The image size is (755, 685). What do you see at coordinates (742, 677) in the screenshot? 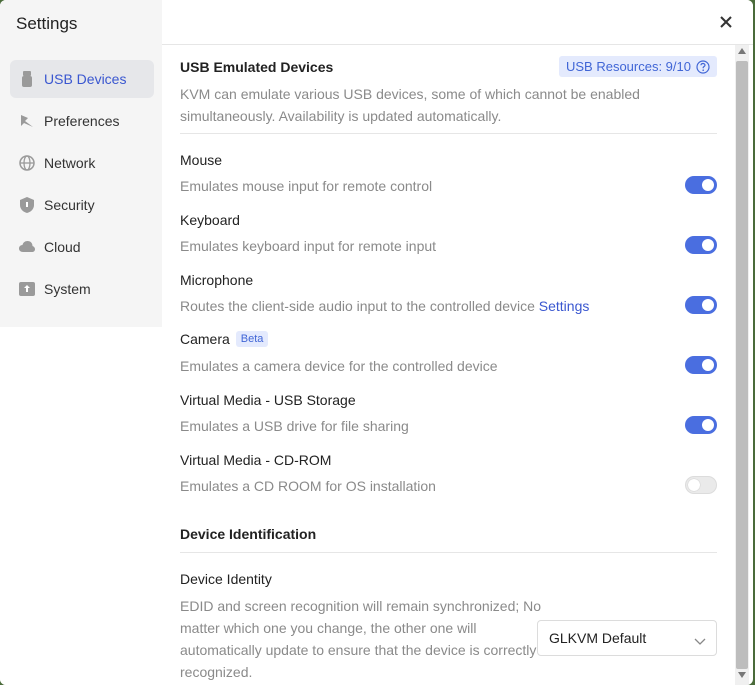
I see `scroll-down-arrow` at bounding box center [742, 677].